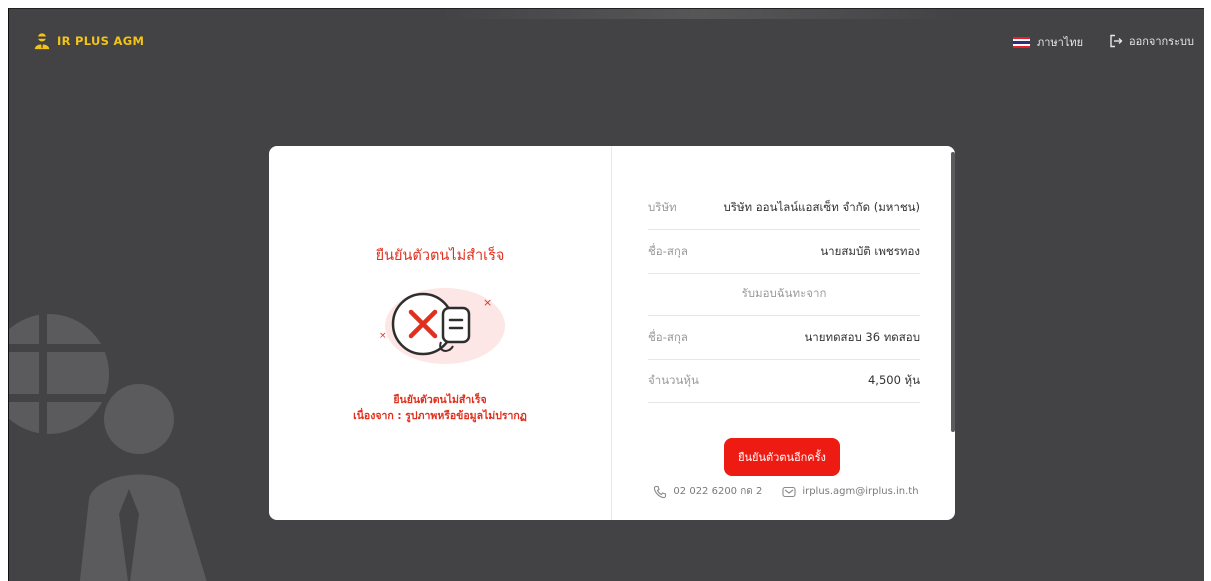 The image size is (1211, 581). I want to click on proxy-name-row: ชื่อ-สกุล นายทดสอบ 36 ทดสอบ, so click(784, 338).